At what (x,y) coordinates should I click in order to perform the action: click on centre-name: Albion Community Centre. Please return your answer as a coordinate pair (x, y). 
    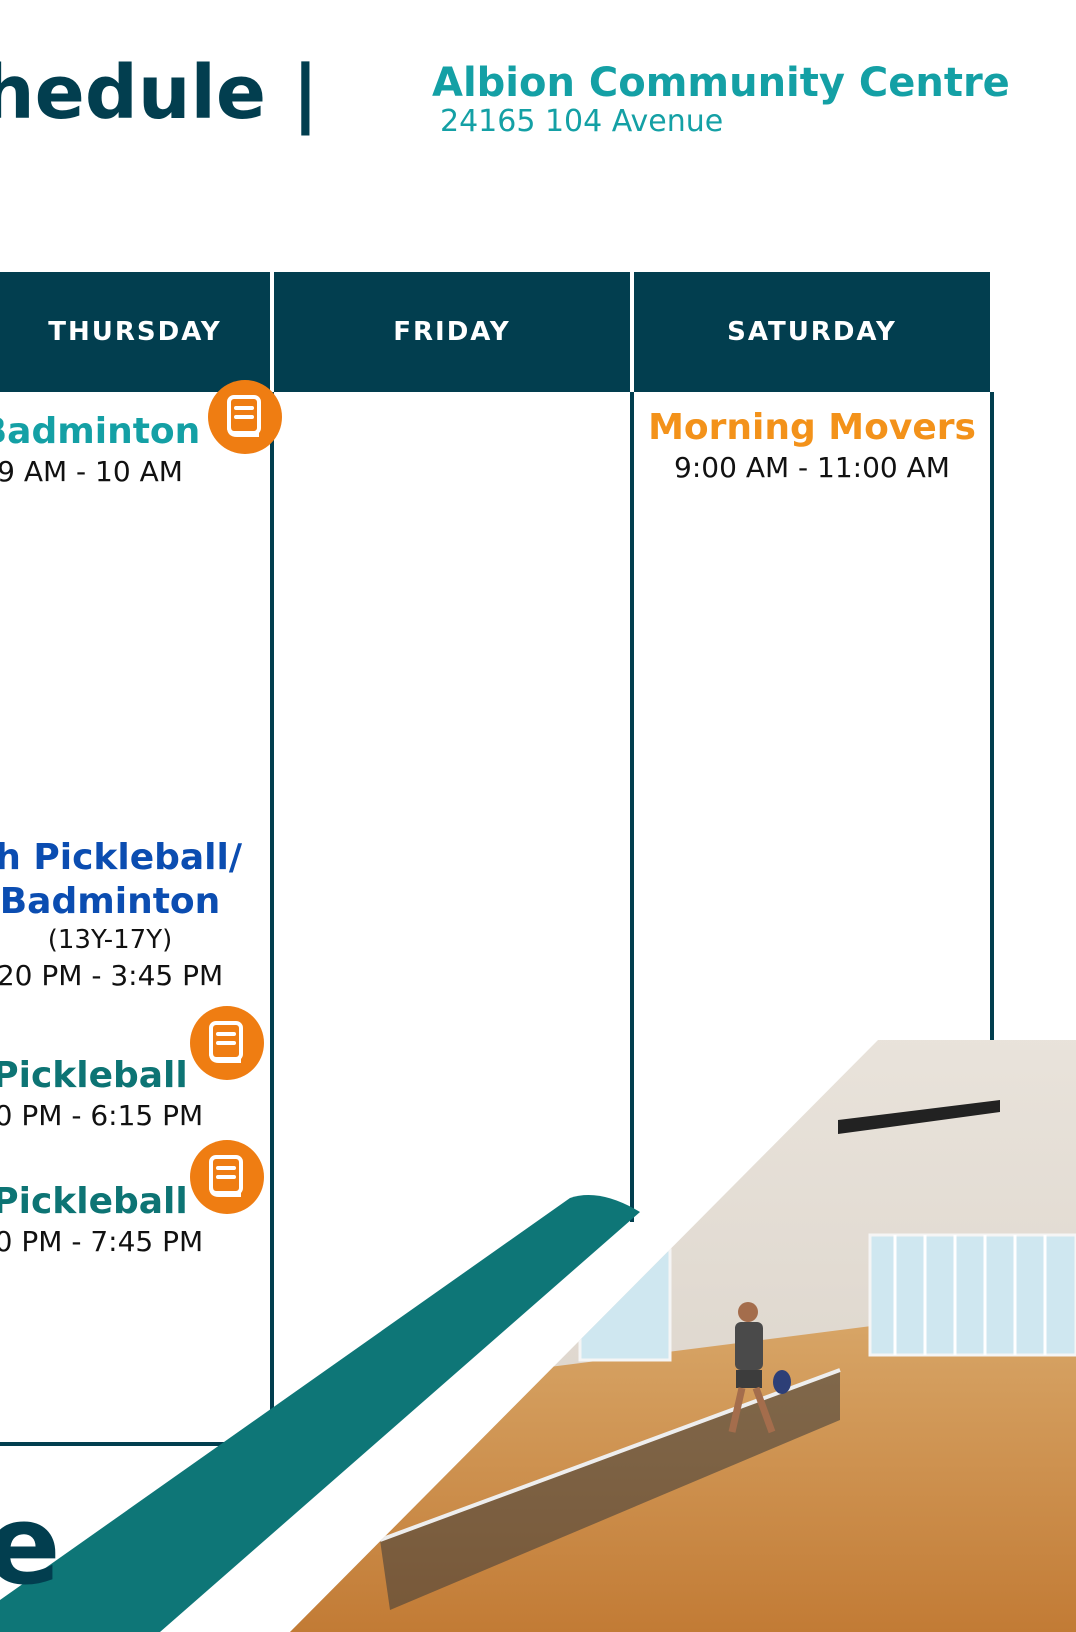
    Looking at the image, I should click on (721, 83).